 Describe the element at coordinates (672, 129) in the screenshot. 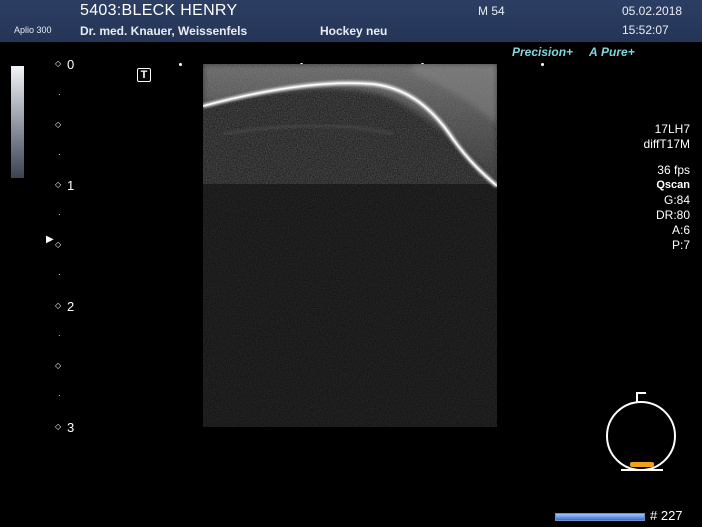

I see `probe-model: 17LH7` at that location.